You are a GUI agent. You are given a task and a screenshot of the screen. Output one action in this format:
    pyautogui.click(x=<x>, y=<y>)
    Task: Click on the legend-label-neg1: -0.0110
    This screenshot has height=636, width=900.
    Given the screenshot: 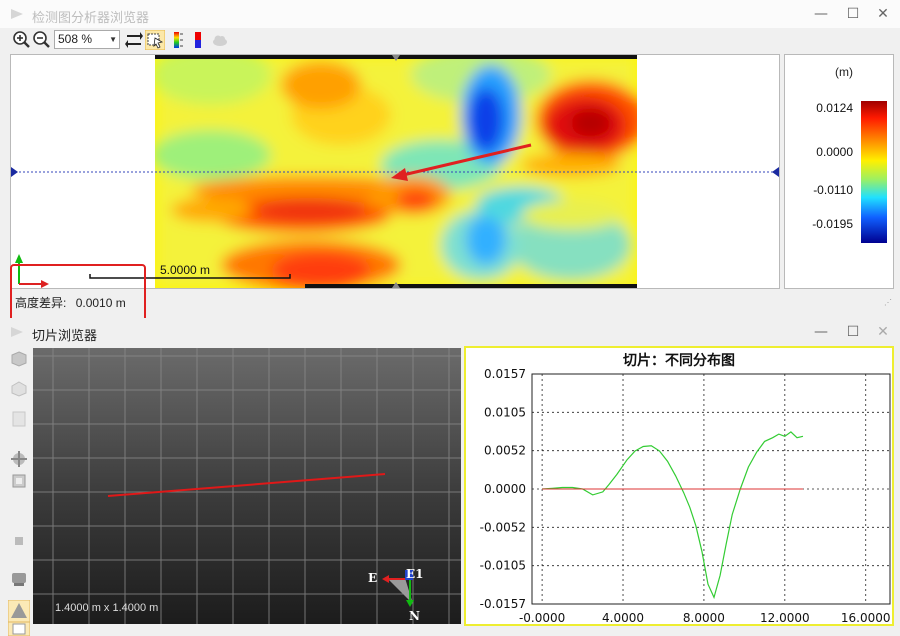 What is the action you would take?
    pyautogui.click(x=833, y=190)
    